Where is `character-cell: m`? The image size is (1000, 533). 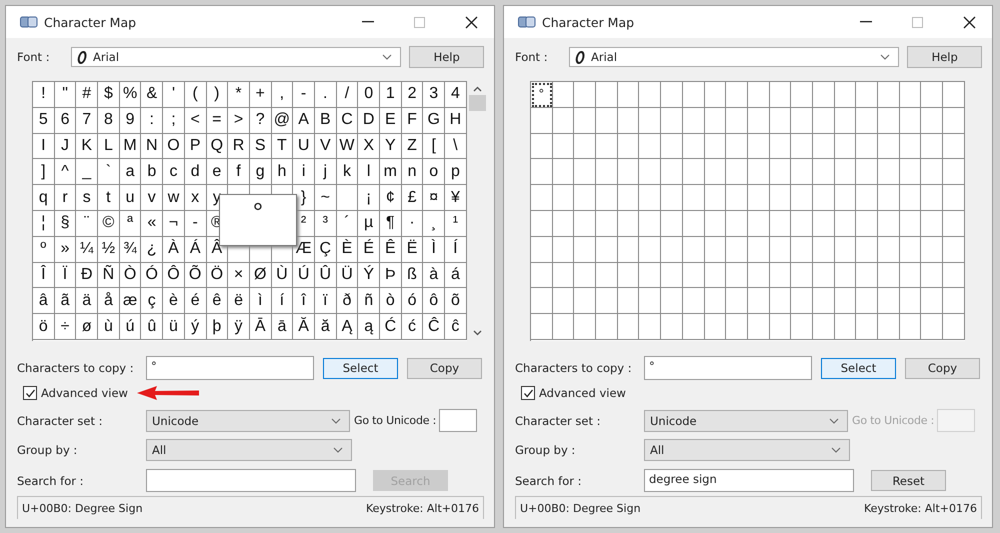
character-cell: m is located at coordinates (391, 172).